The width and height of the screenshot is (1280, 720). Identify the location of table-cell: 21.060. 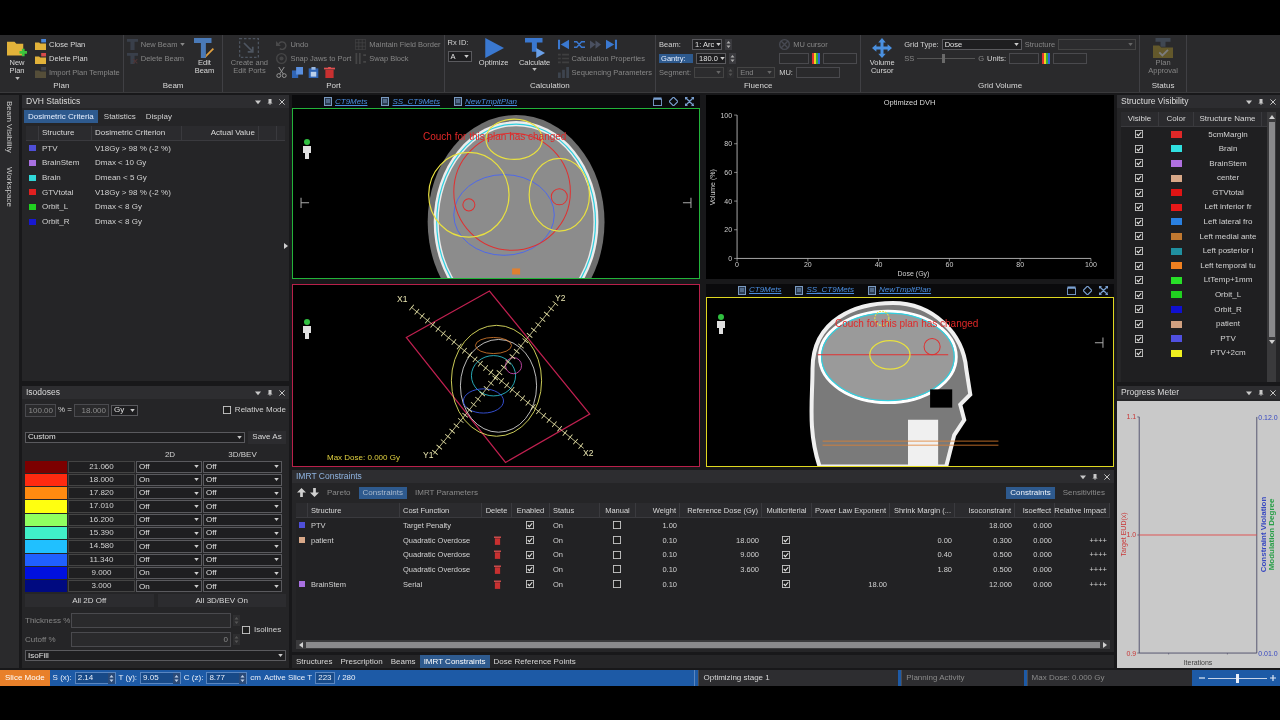
(101, 466).